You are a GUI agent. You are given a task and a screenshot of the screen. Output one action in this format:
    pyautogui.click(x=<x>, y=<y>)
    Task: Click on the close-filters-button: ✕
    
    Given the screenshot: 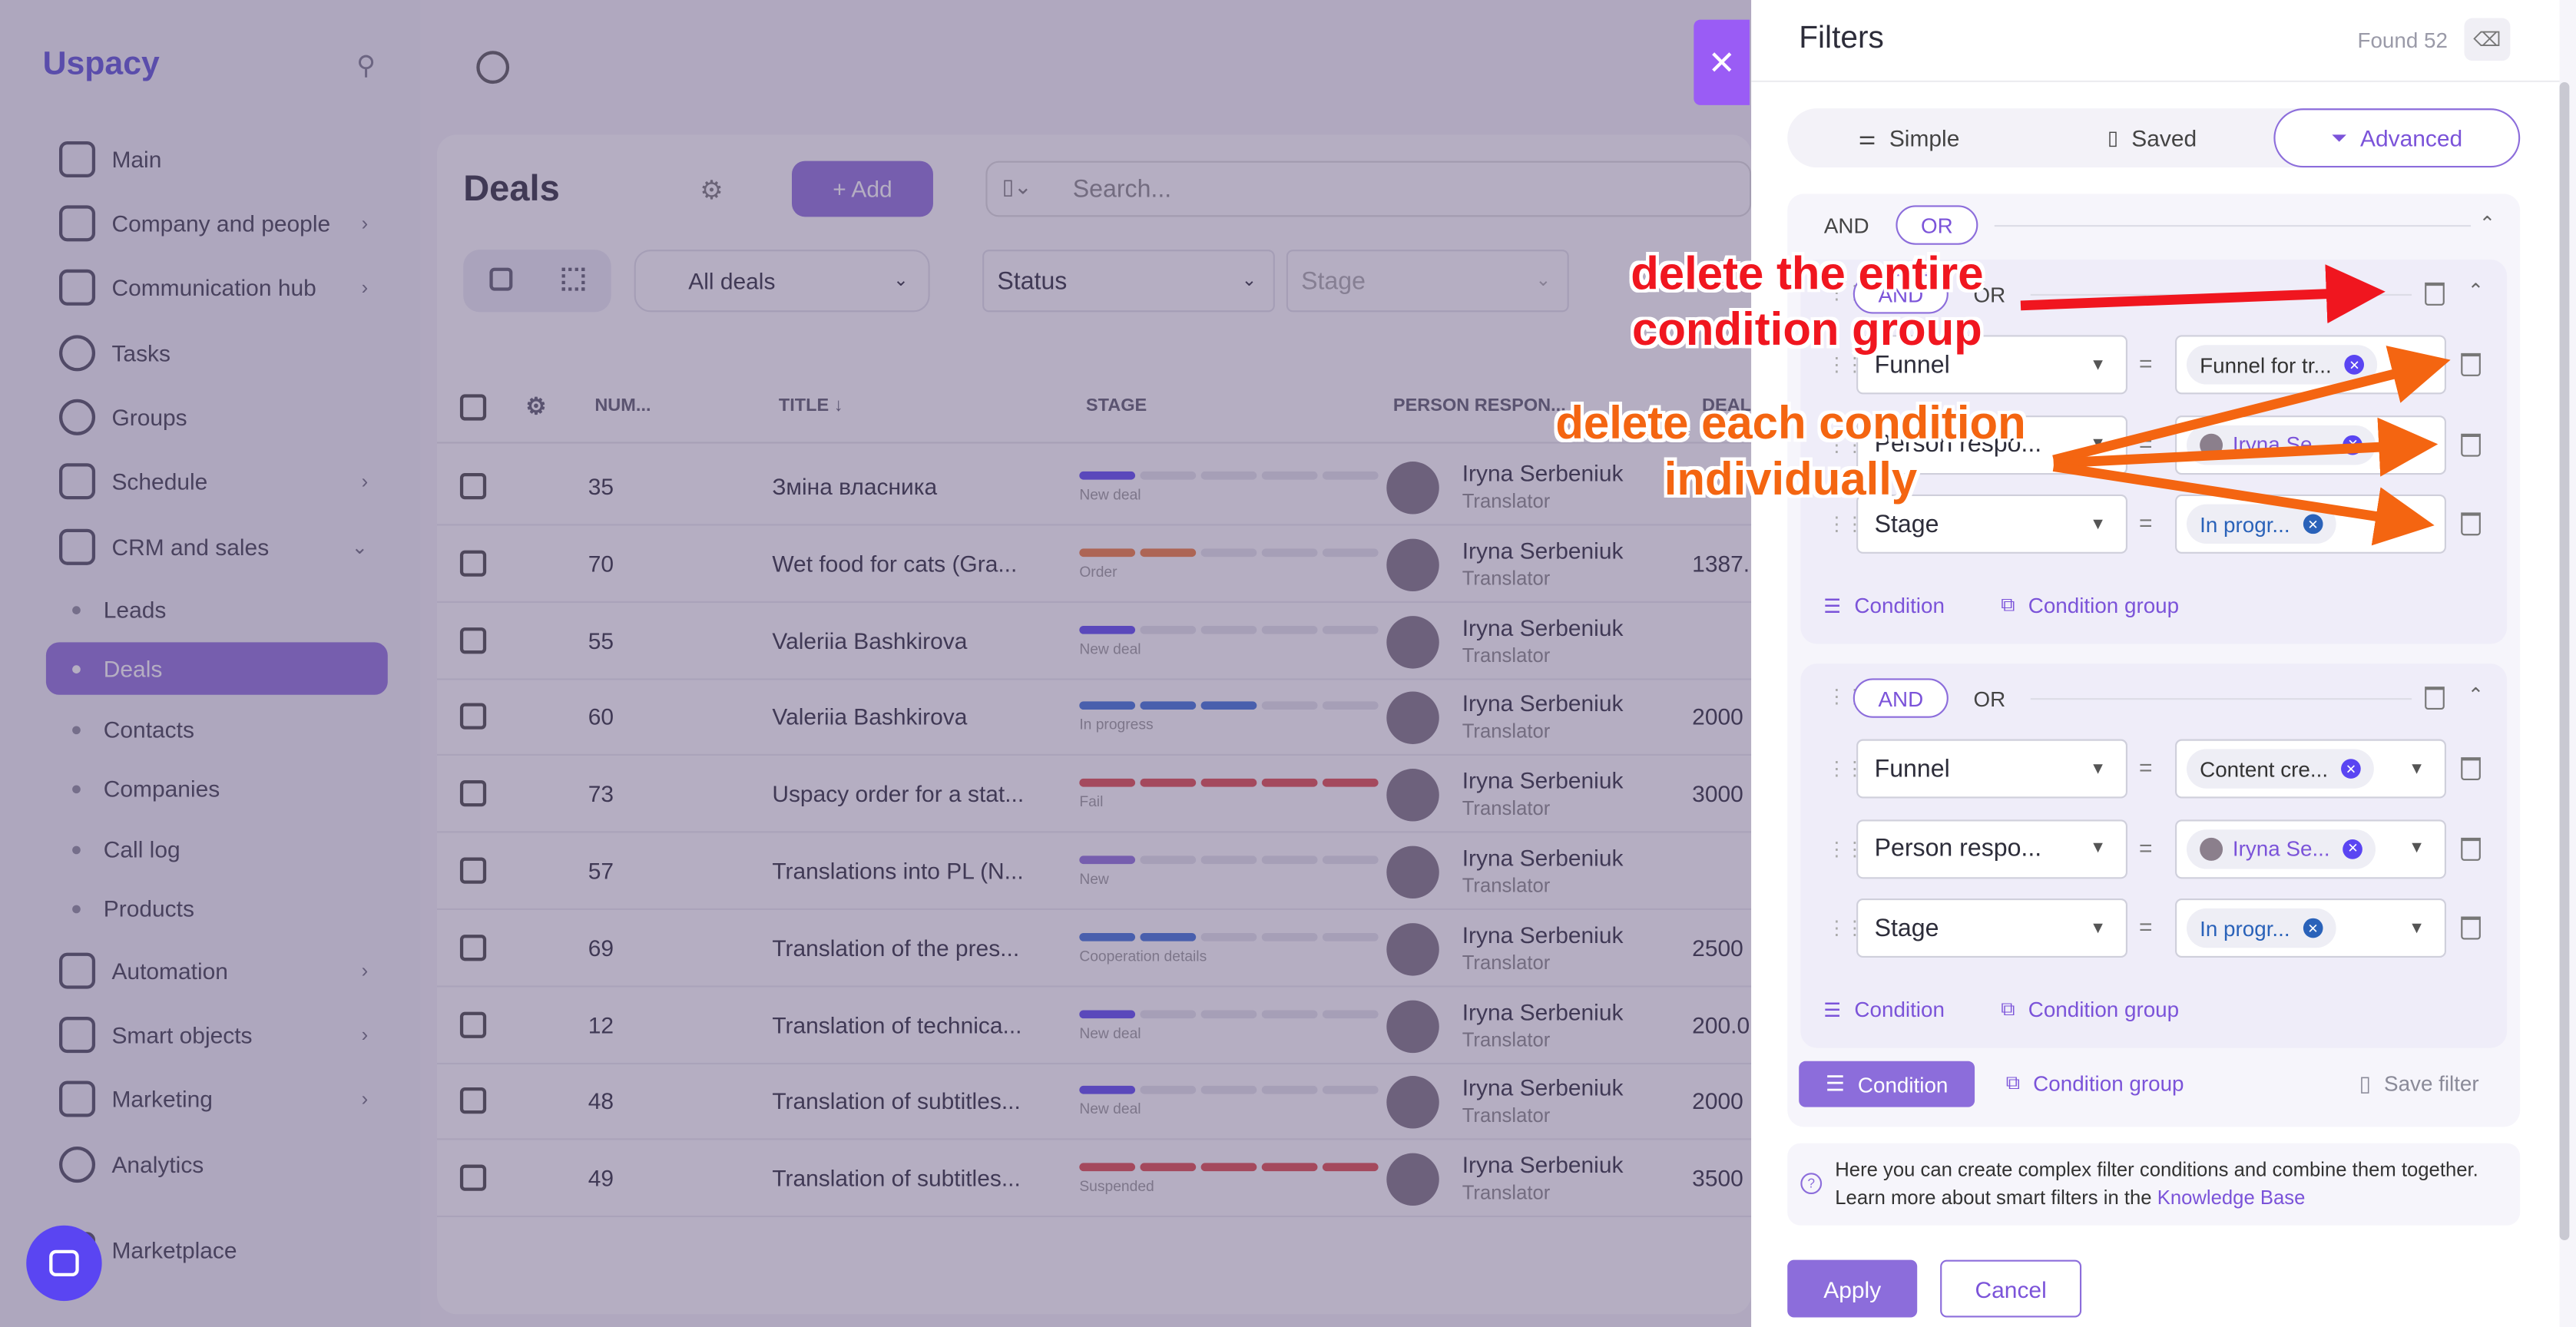 What is the action you would take?
    pyautogui.click(x=1722, y=62)
    